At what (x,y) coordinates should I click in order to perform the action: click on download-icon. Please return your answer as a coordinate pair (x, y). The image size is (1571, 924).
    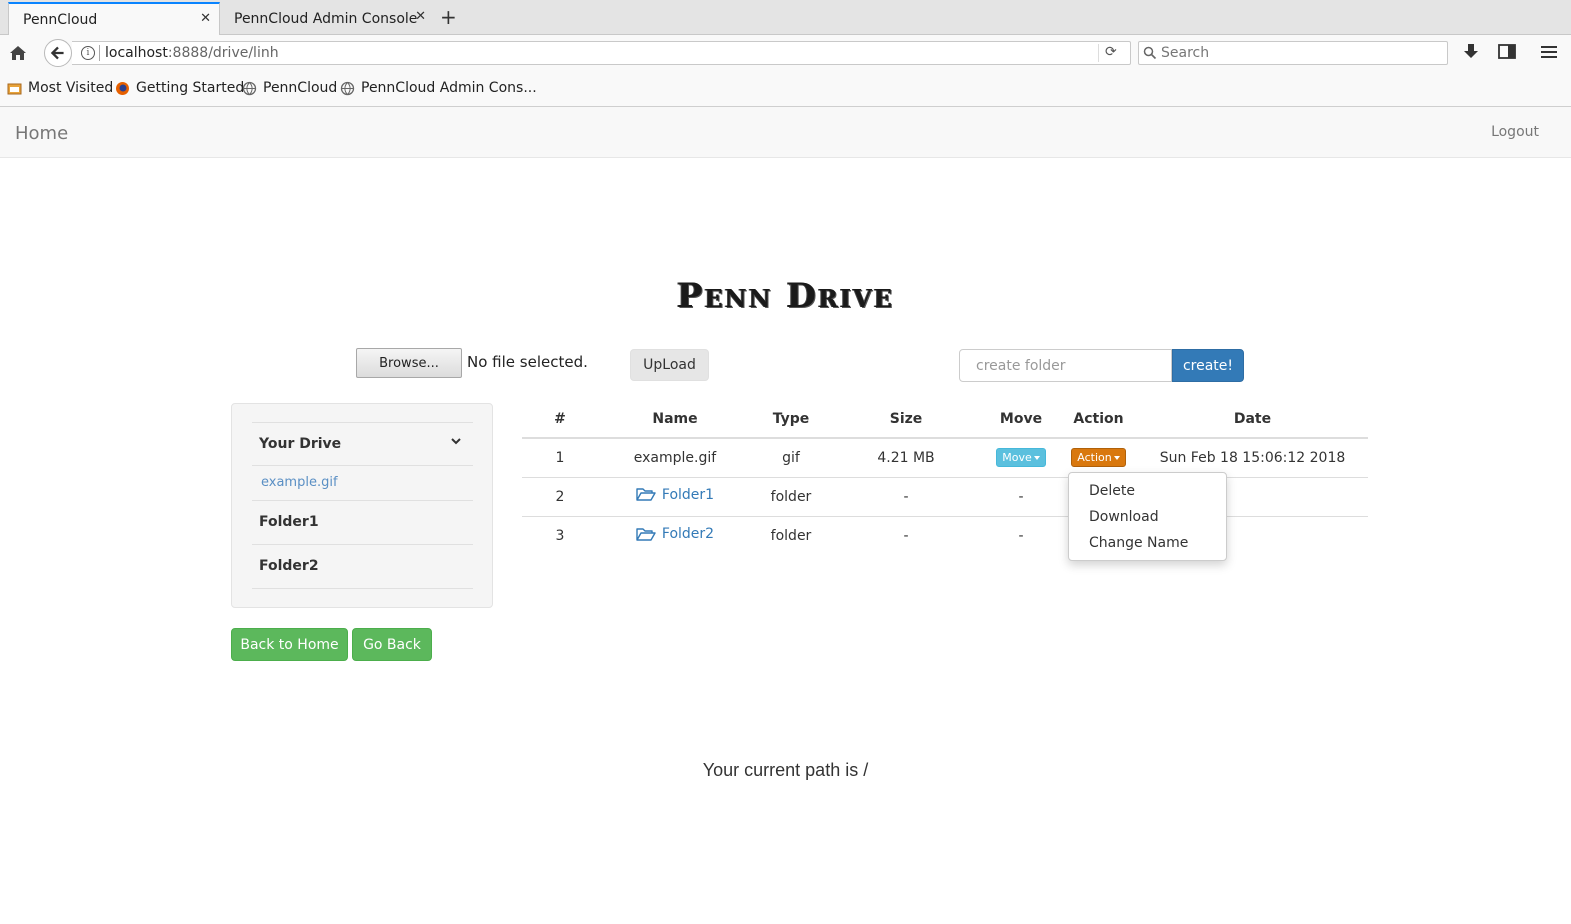
    Looking at the image, I should click on (1471, 52).